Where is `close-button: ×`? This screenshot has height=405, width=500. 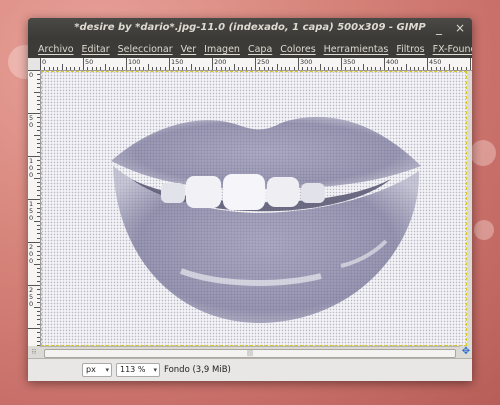
close-button: × is located at coordinates (460, 28).